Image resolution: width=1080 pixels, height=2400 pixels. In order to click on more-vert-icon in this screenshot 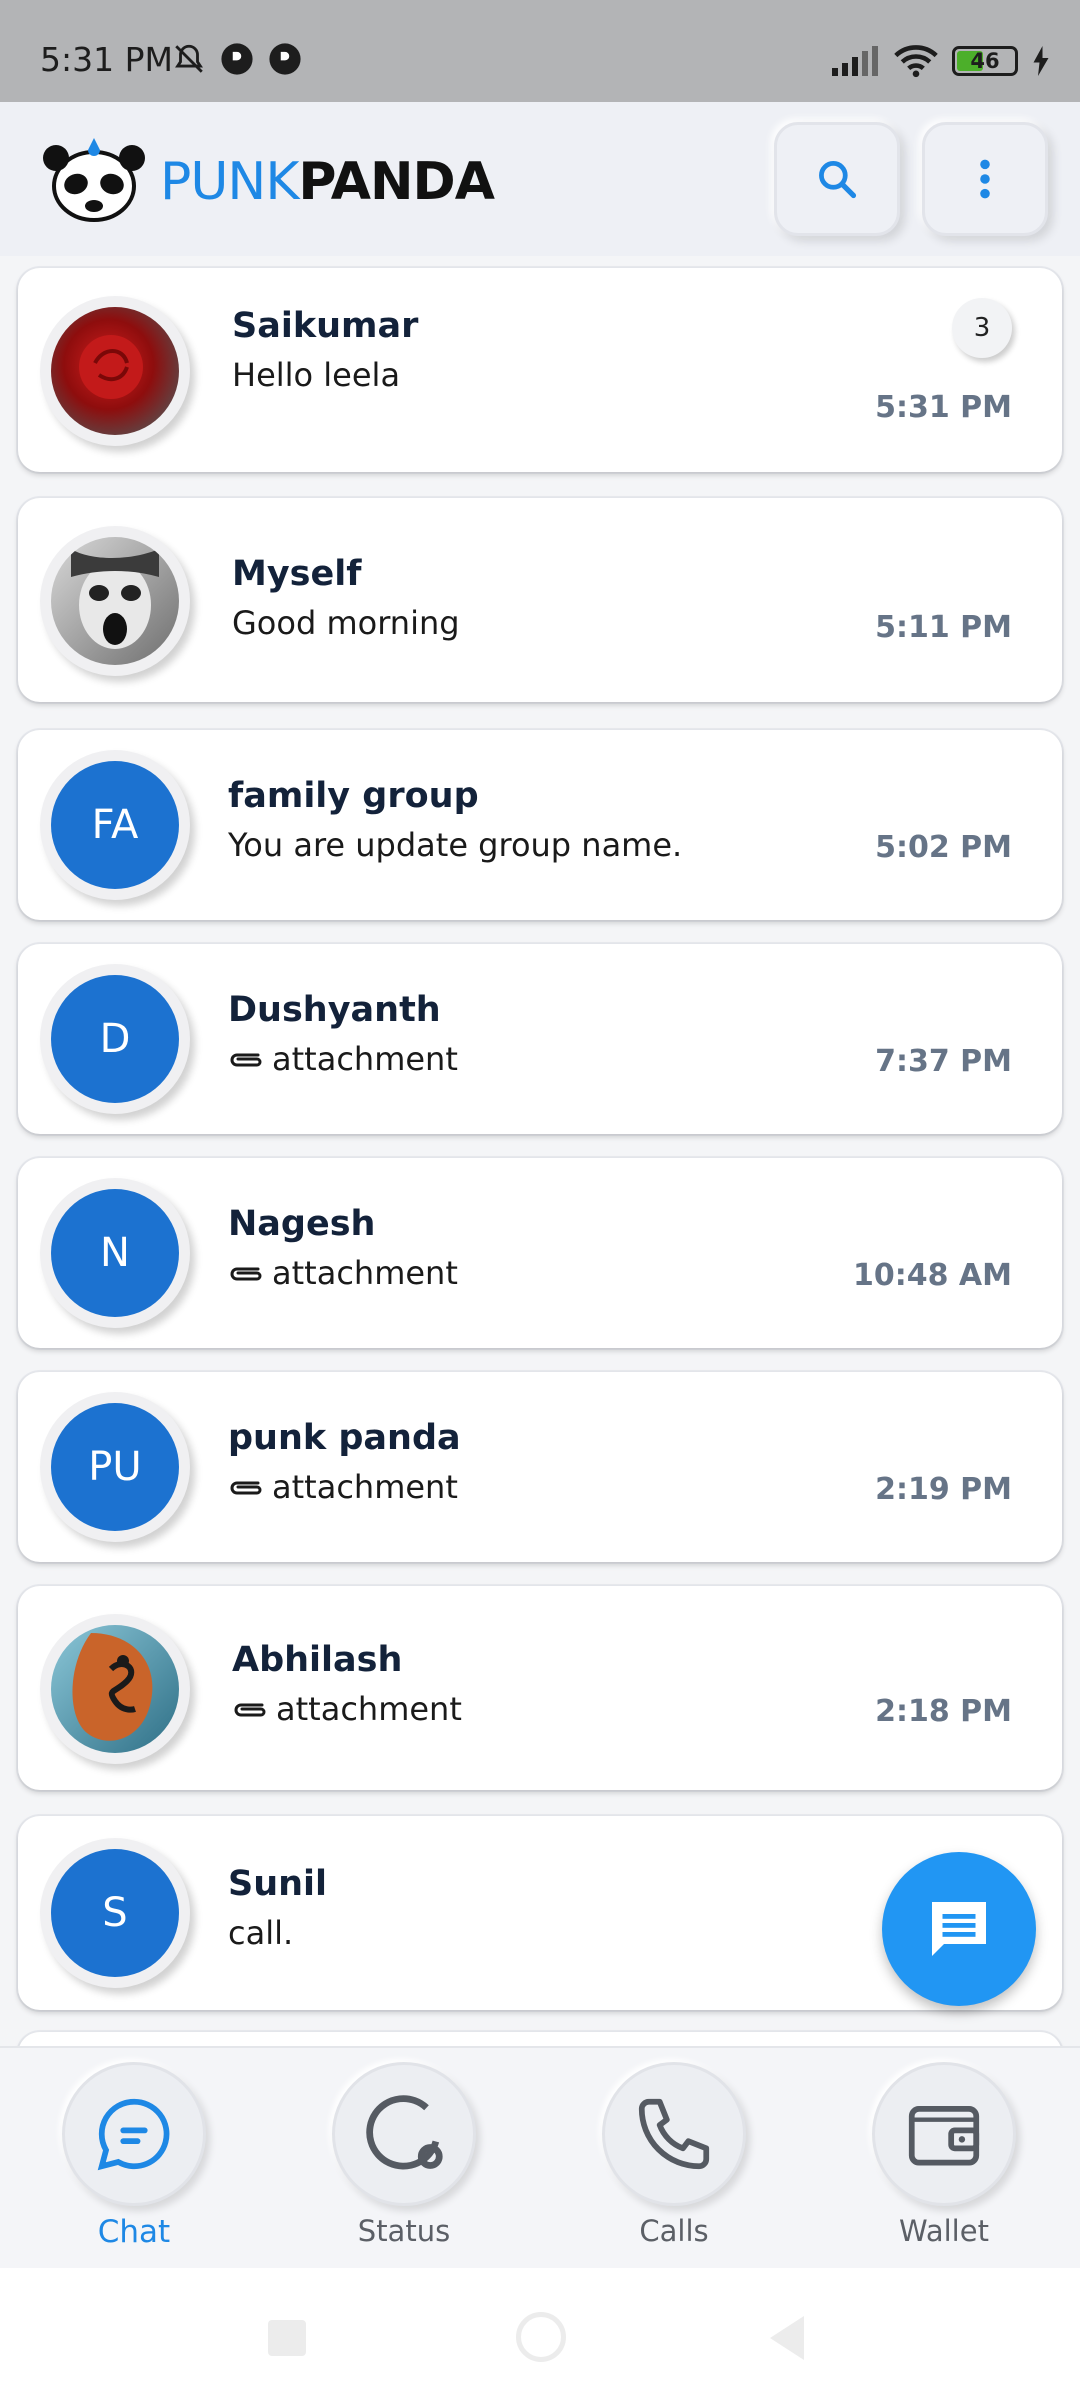, I will do `click(985, 179)`.